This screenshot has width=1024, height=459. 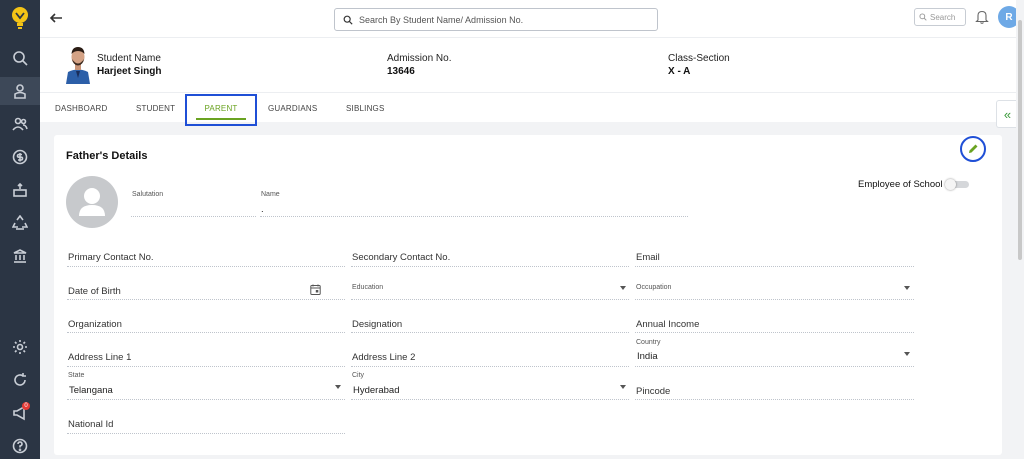 I want to click on person-icon, so click(x=92, y=202).